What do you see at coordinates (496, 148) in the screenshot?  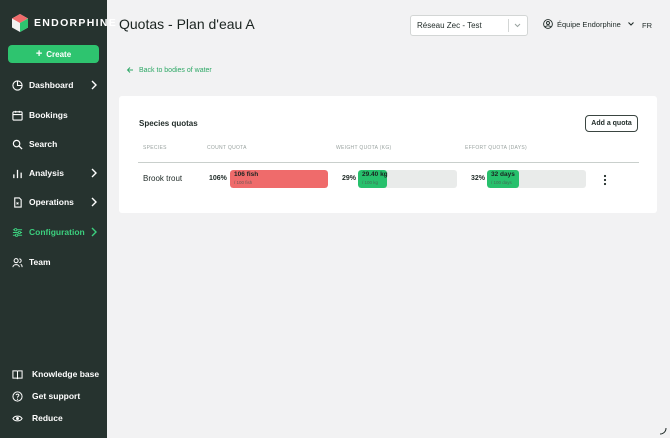 I see `column-header-effort-quota: EFFORT QUOTA (DAYS)` at bounding box center [496, 148].